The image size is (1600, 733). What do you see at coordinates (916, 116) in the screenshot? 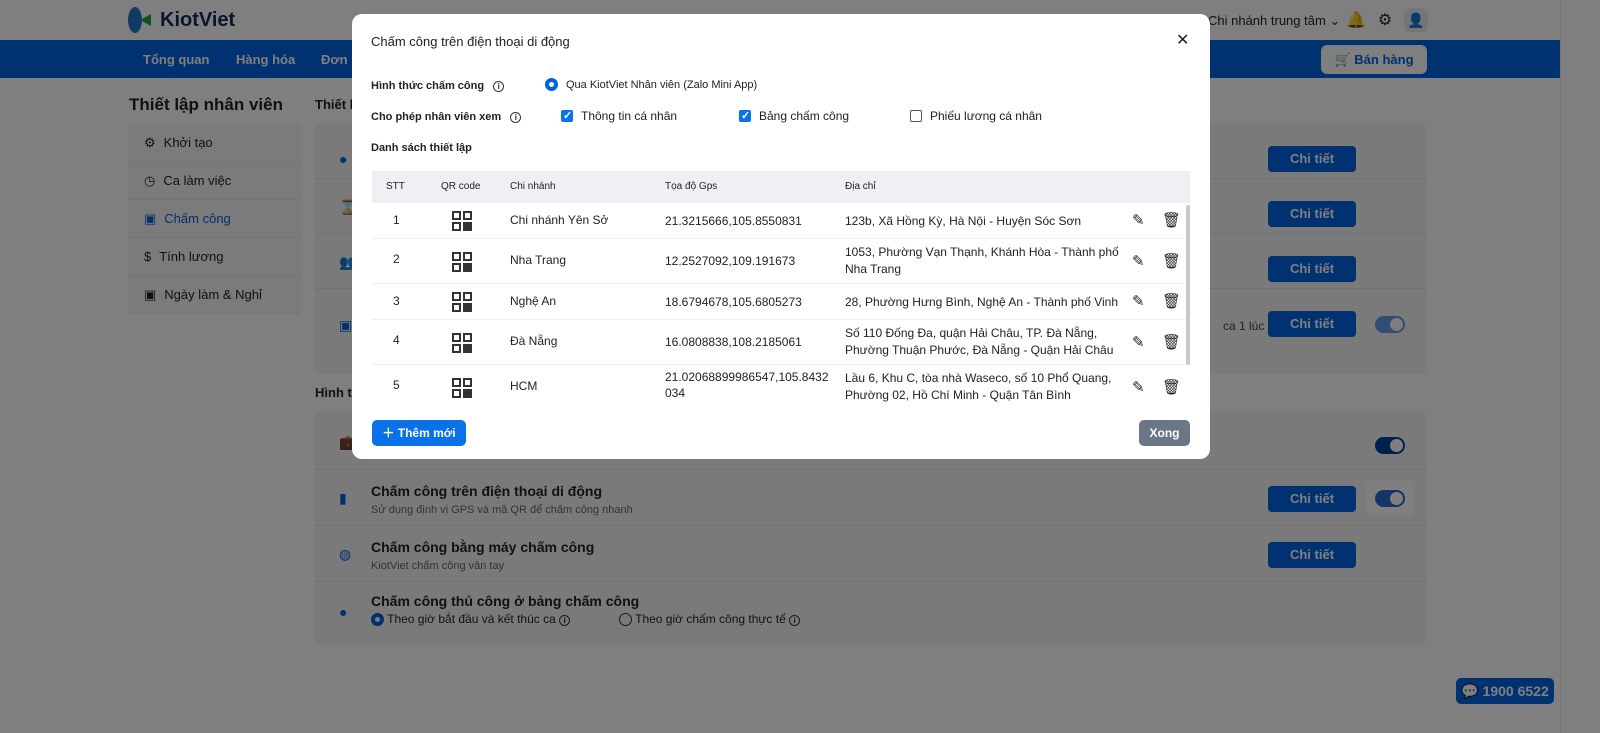
I see `checkbox-unchecked` at bounding box center [916, 116].